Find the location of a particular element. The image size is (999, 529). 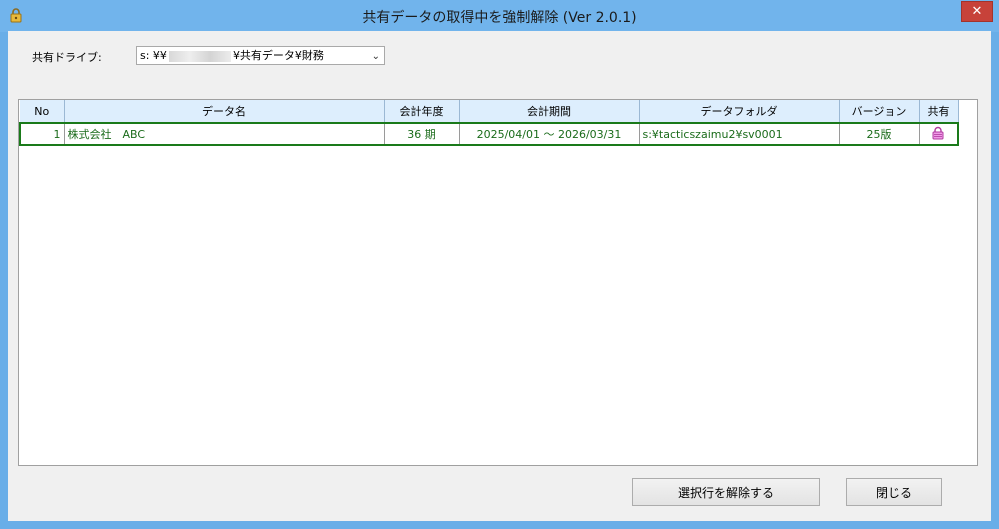

header-period: 会計期間 is located at coordinates (549, 112).